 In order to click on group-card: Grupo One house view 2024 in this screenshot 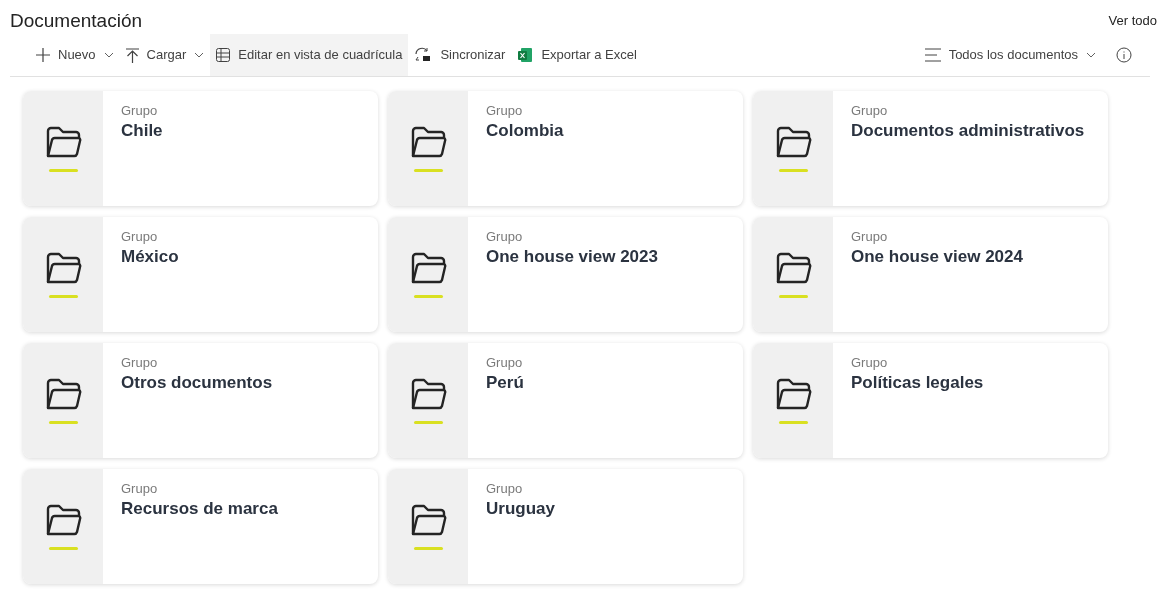, I will do `click(930, 274)`.